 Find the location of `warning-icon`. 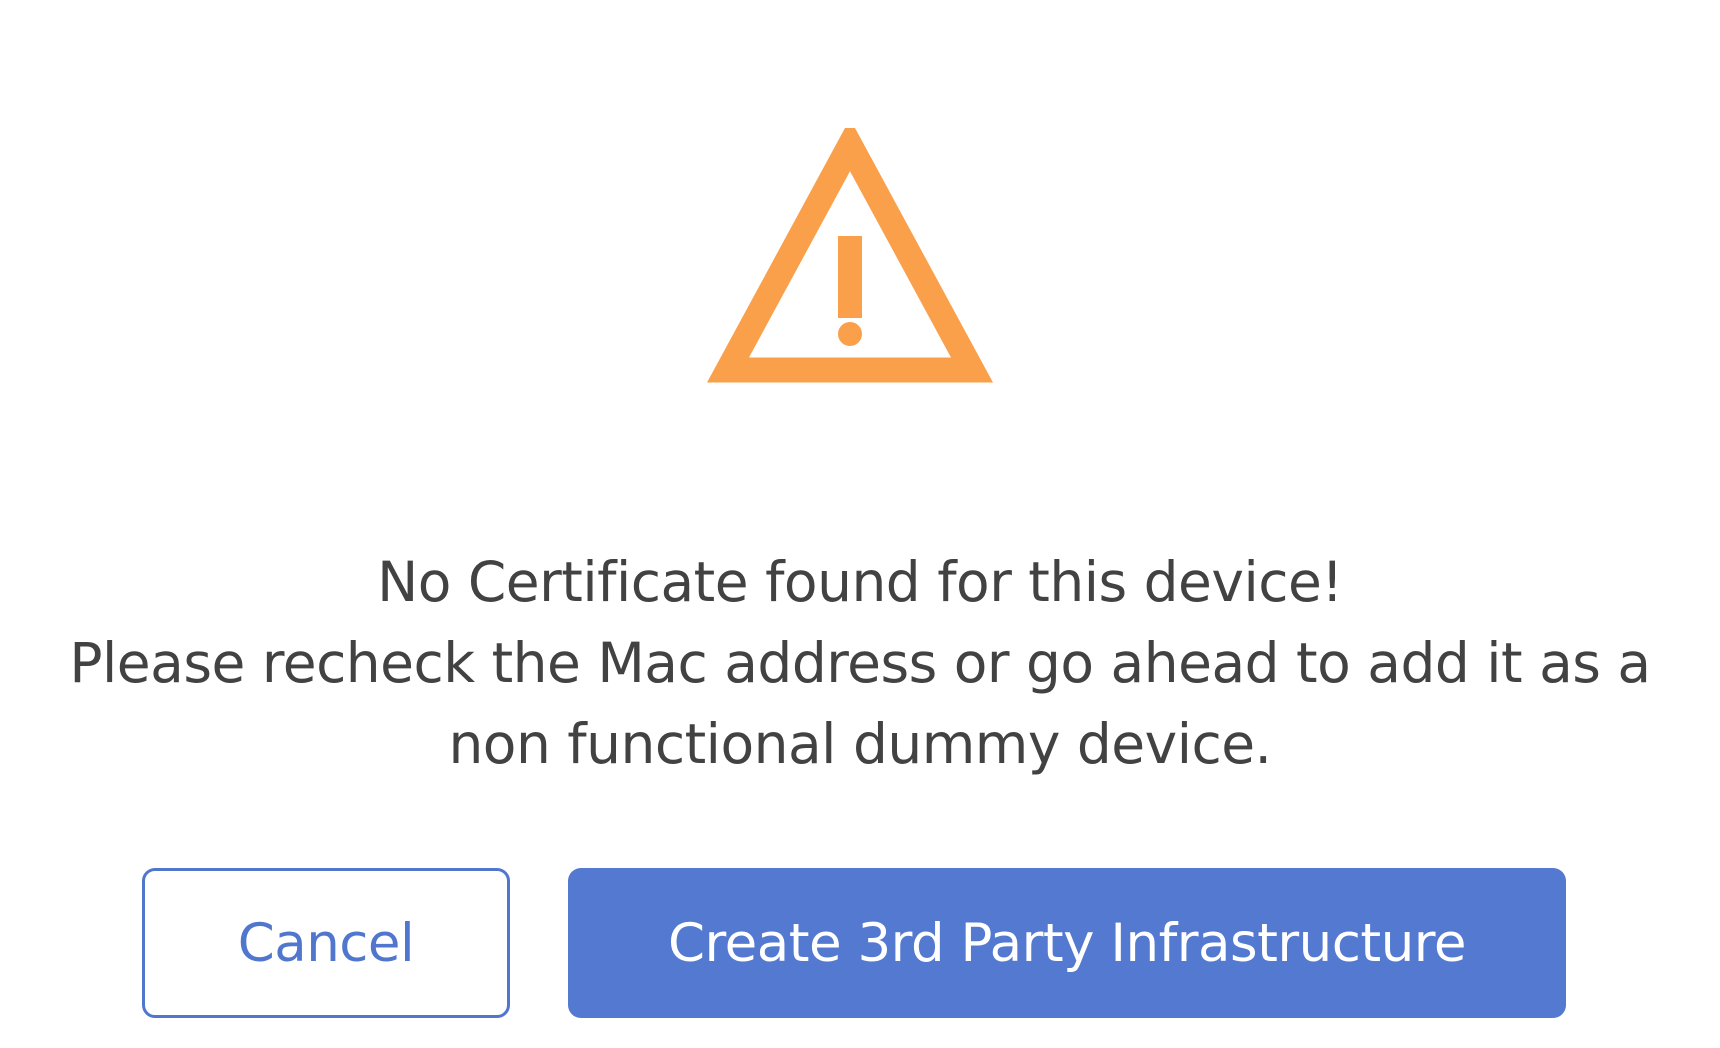

warning-icon is located at coordinates (850, 255).